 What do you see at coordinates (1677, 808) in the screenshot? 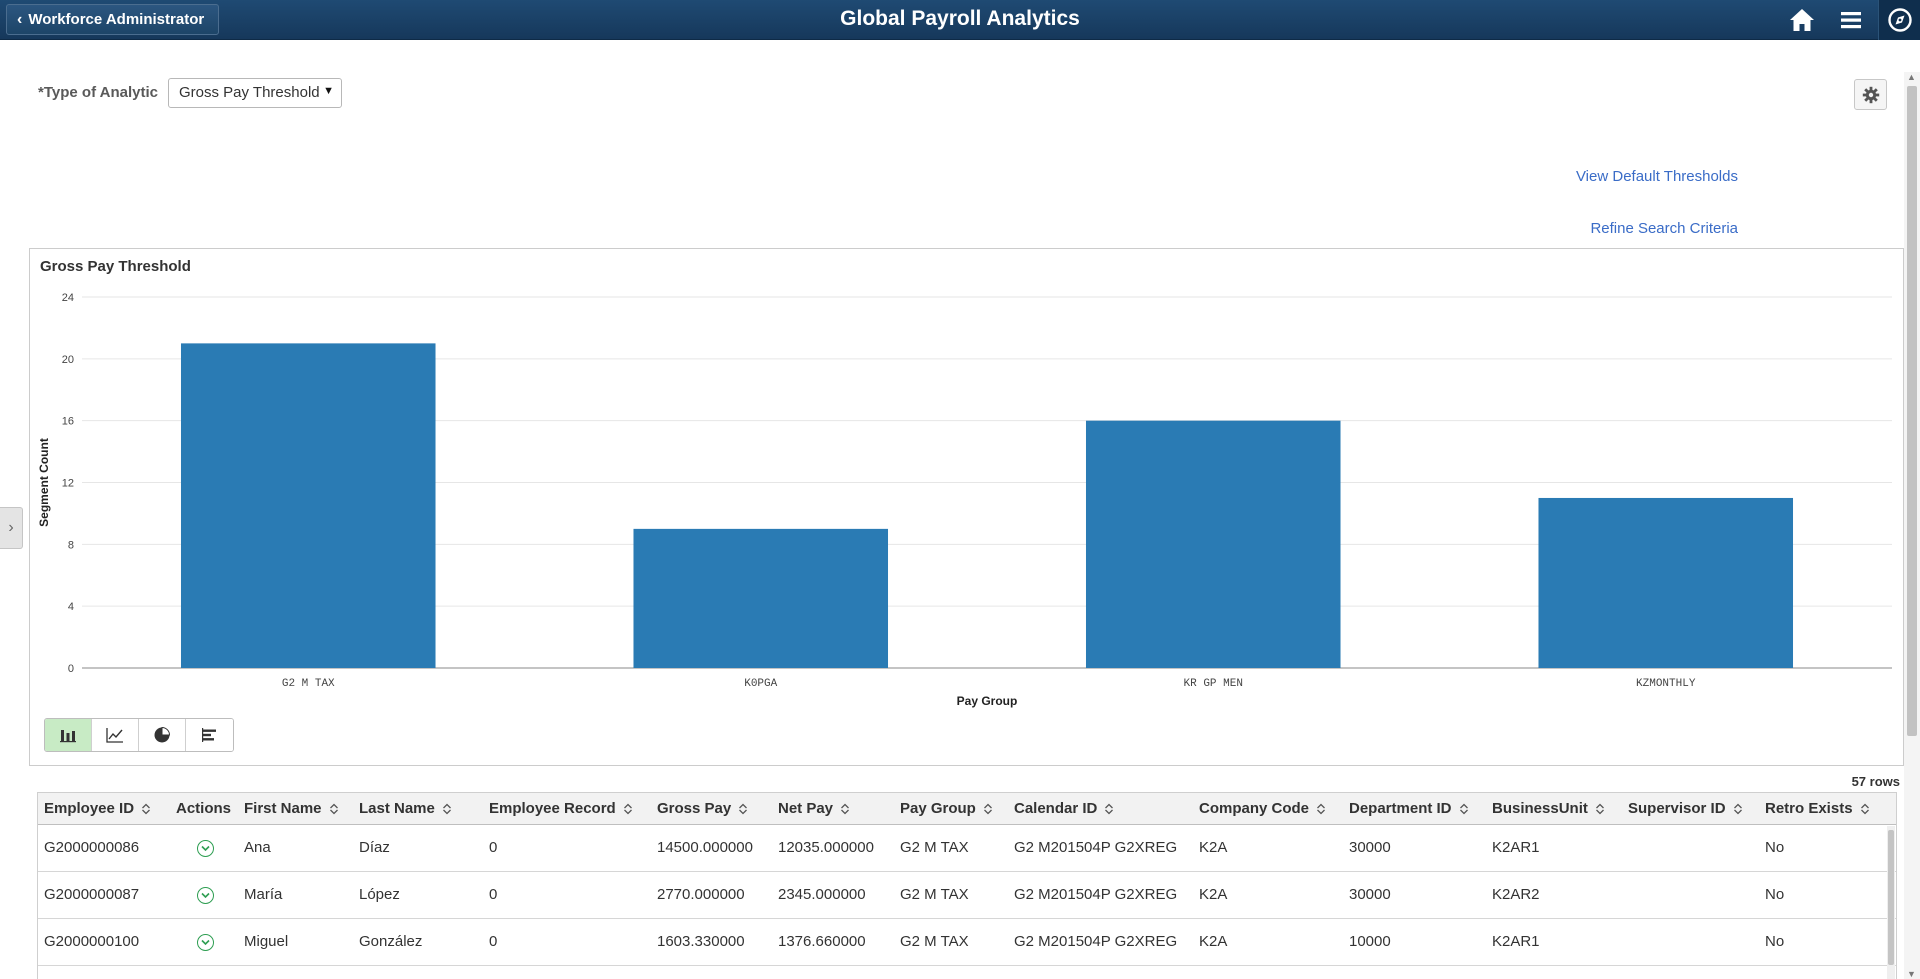
I see `column-header-label: Supervisor ID` at bounding box center [1677, 808].